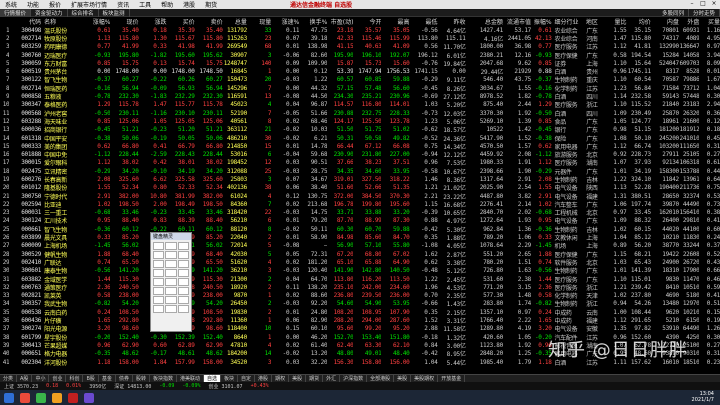 This screenshot has height=405, width=720. Describe the element at coordinates (568, 21) in the screenshot. I see `column-header: 细分行业` at that location.